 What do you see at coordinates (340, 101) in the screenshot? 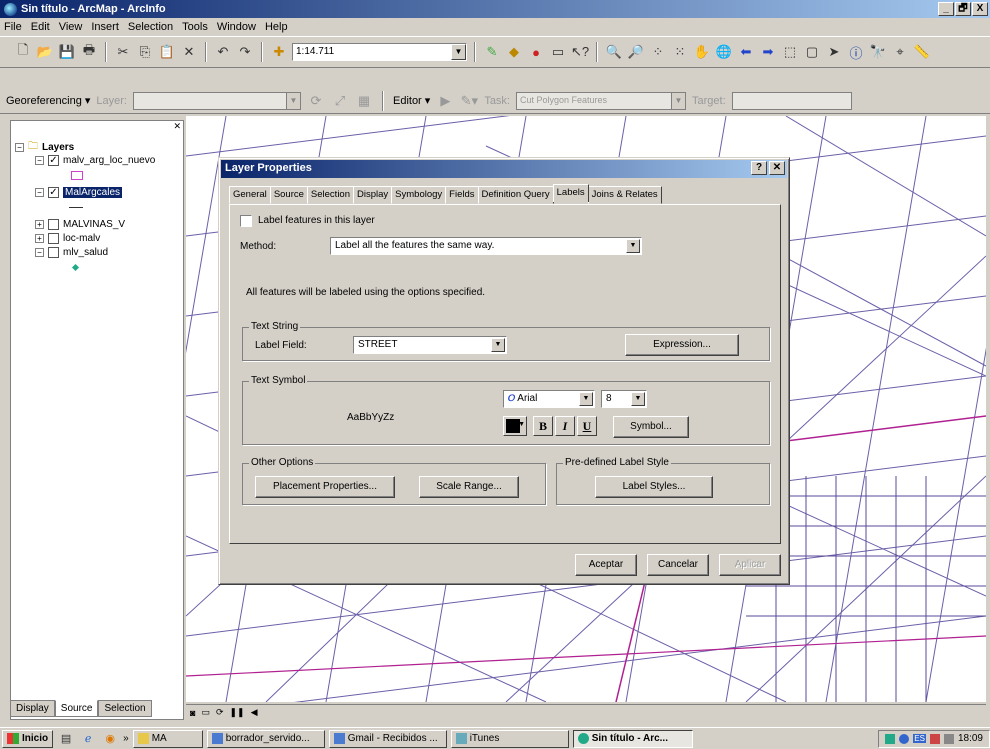
I see `add-control-points-icon: ⤢` at bounding box center [340, 101].